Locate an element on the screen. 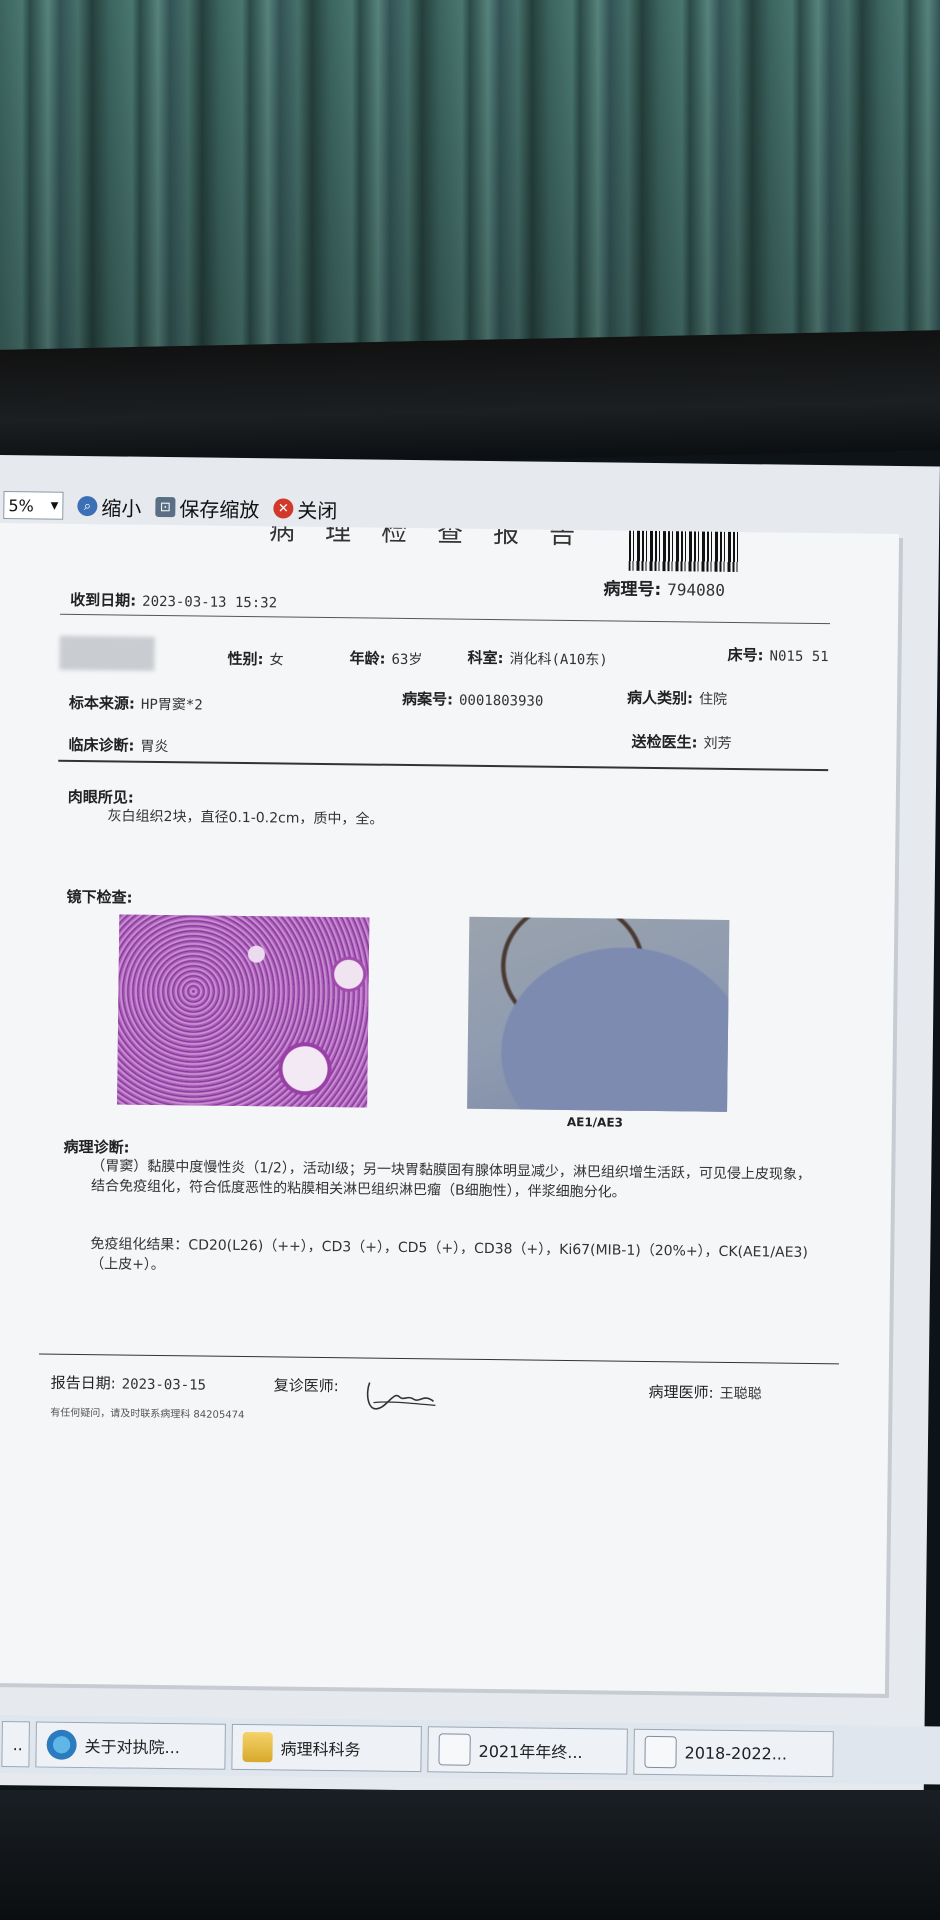 The image size is (940, 1920). gross-findings-label: 肉眼所见: is located at coordinates (100, 797).